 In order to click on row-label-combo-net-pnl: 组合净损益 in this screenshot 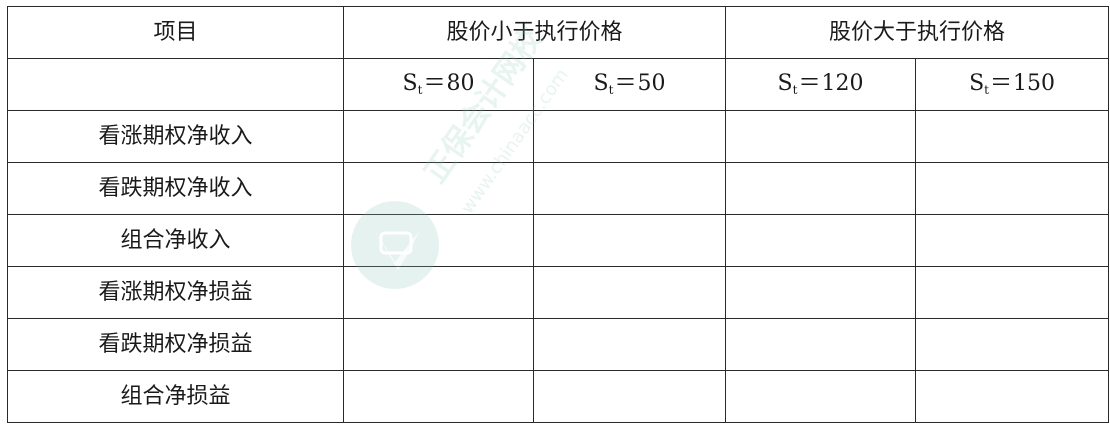, I will do `click(175, 396)`.